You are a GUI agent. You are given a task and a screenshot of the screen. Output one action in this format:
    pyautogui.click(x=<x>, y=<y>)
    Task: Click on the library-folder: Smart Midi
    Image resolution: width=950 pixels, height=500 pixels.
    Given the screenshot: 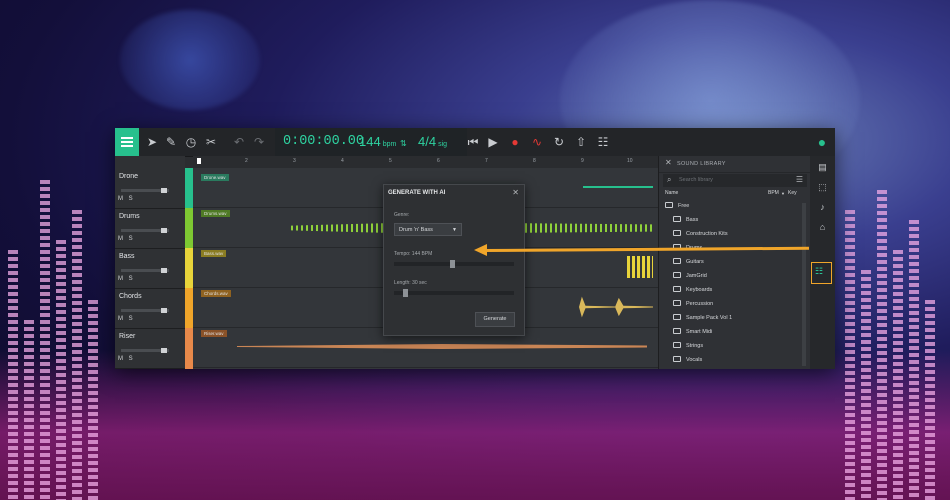 What is the action you would take?
    pyautogui.click(x=692, y=332)
    